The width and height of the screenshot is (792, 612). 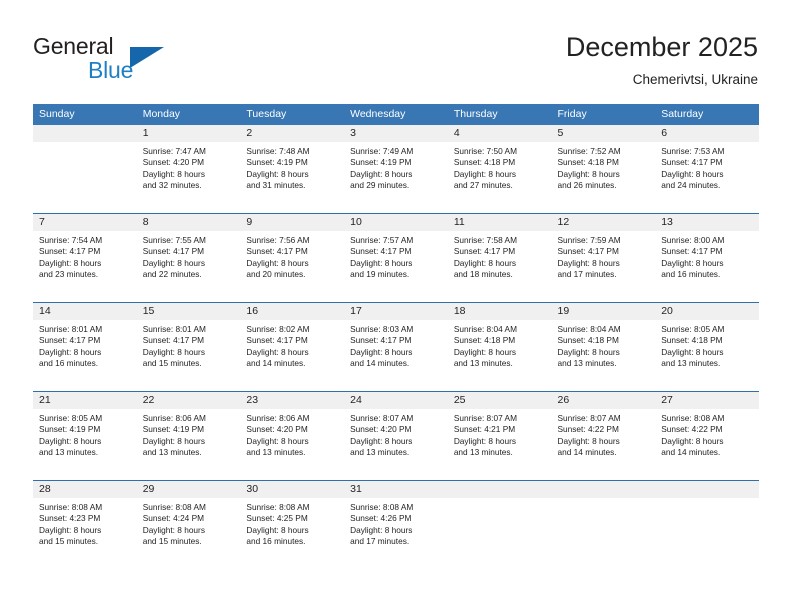 I want to click on day-number: 27, so click(x=707, y=400).